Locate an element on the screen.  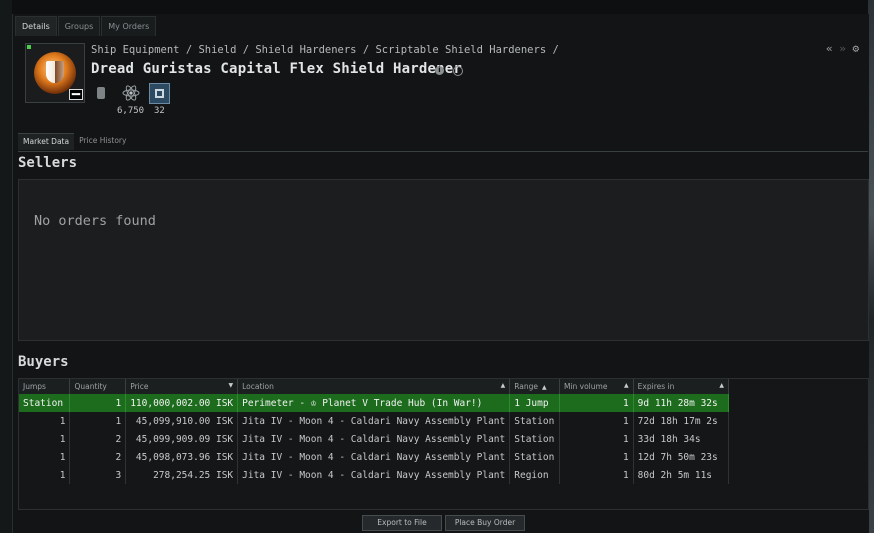
meta-level-badge: ▬▬ is located at coordinates (76, 94).